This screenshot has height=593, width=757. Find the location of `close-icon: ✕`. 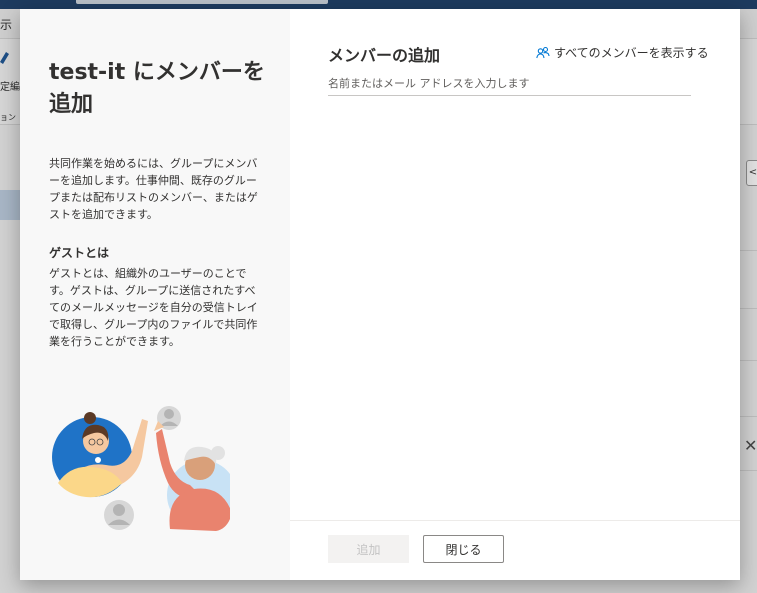

close-icon: ✕ is located at coordinates (750, 445).